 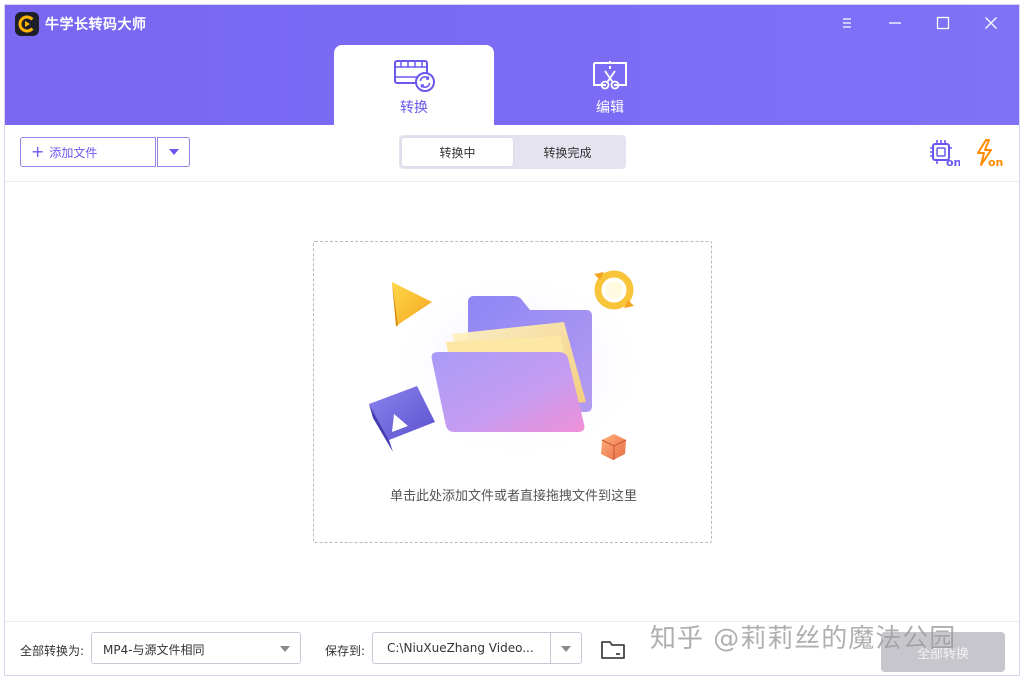 I want to click on add-file-label: 添加文件, so click(x=73, y=152).